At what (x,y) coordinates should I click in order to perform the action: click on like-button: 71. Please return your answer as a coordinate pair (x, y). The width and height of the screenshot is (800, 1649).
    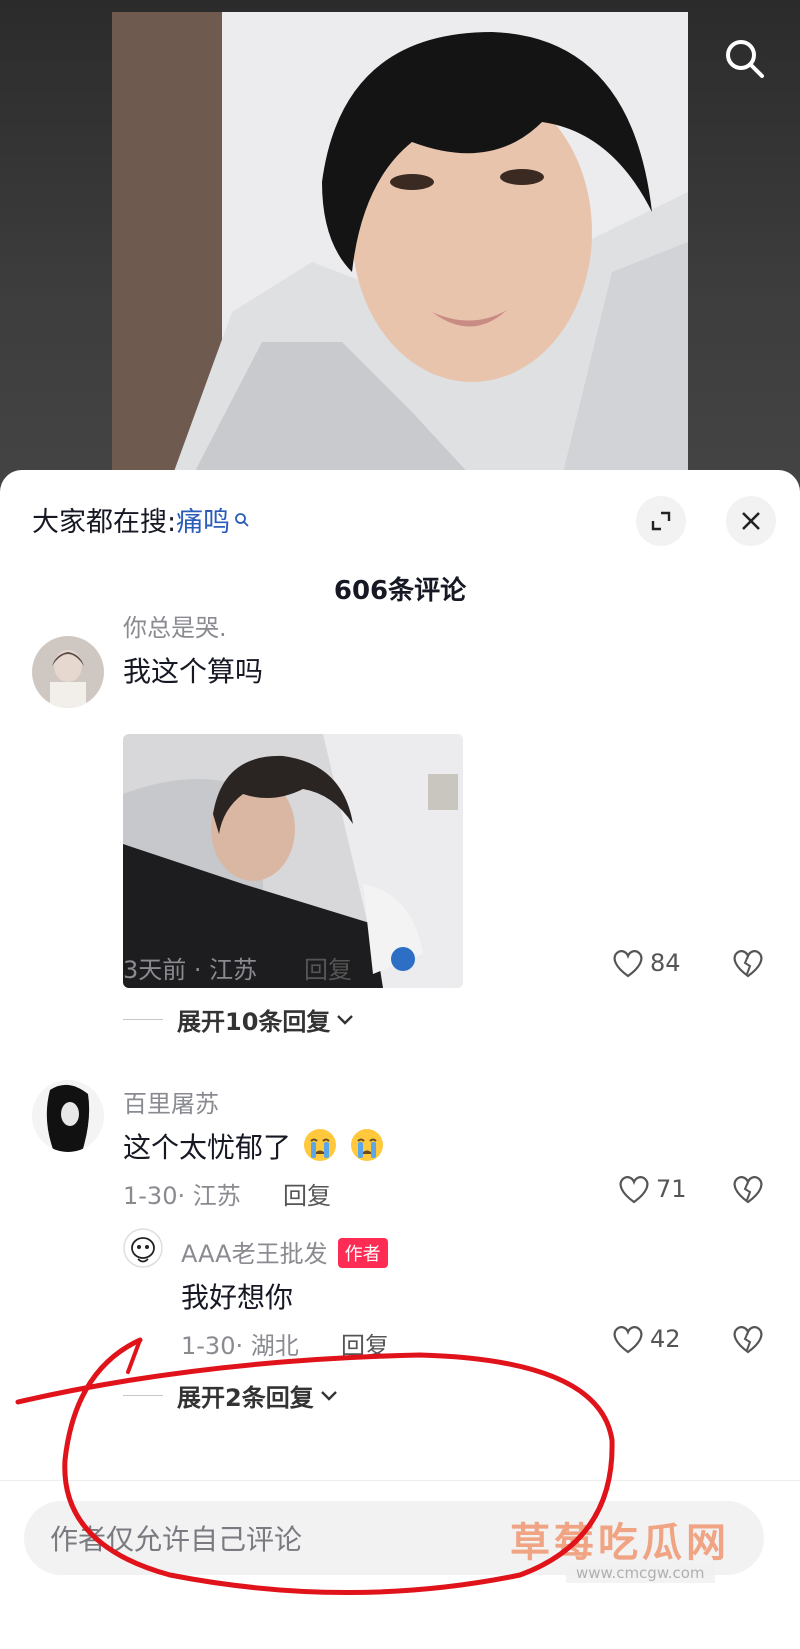
    Looking at the image, I should click on (652, 1189).